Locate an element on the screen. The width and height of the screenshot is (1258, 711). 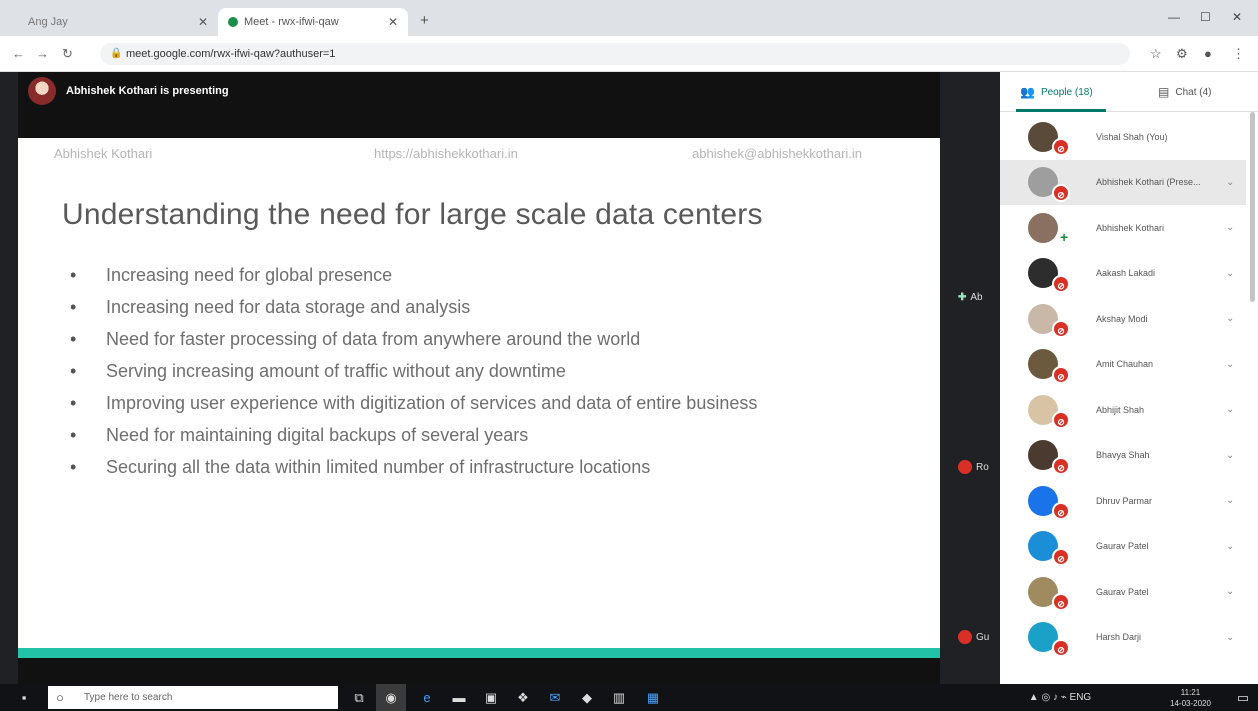
participant-row: ⊘ Abhishek Kothari (Prese... ⌄ is located at coordinates (1123, 182).